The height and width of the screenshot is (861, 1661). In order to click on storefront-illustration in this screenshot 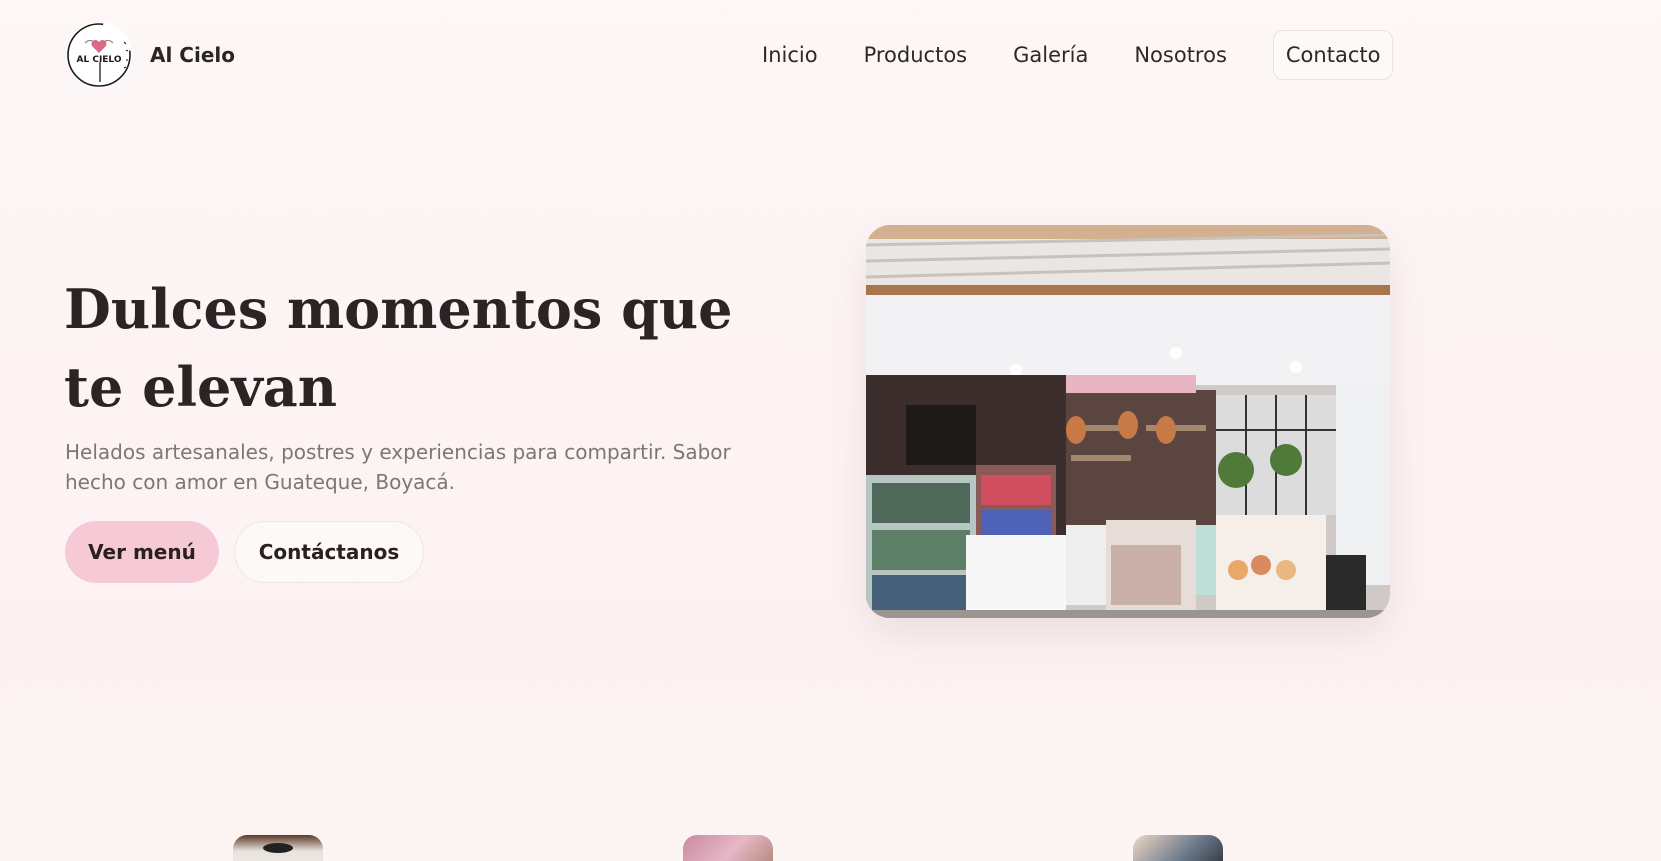, I will do `click(1128, 421)`.